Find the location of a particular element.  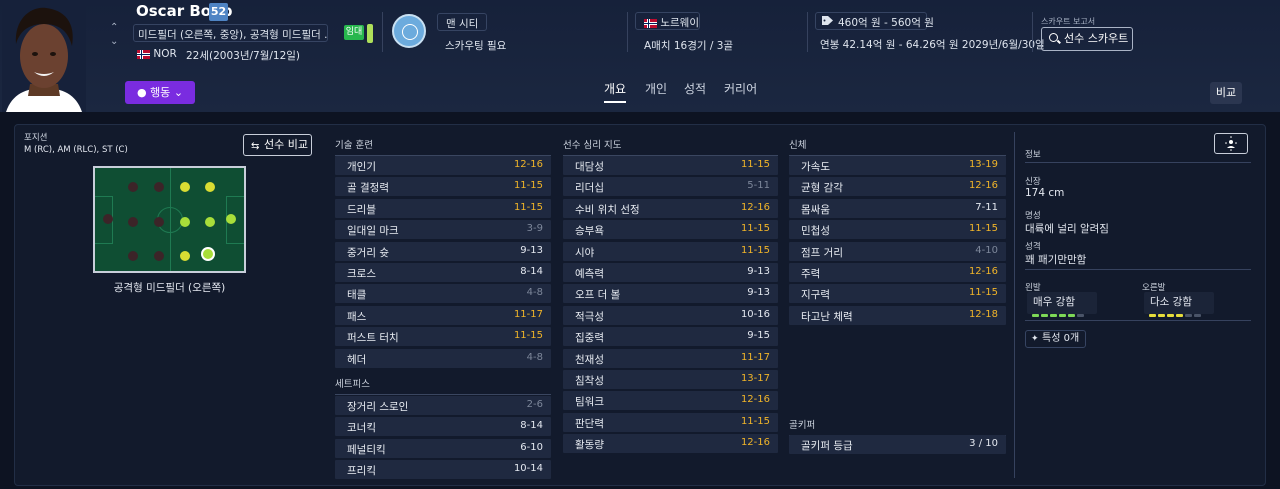

action-button: ● 행동 ⌄ is located at coordinates (160, 92).